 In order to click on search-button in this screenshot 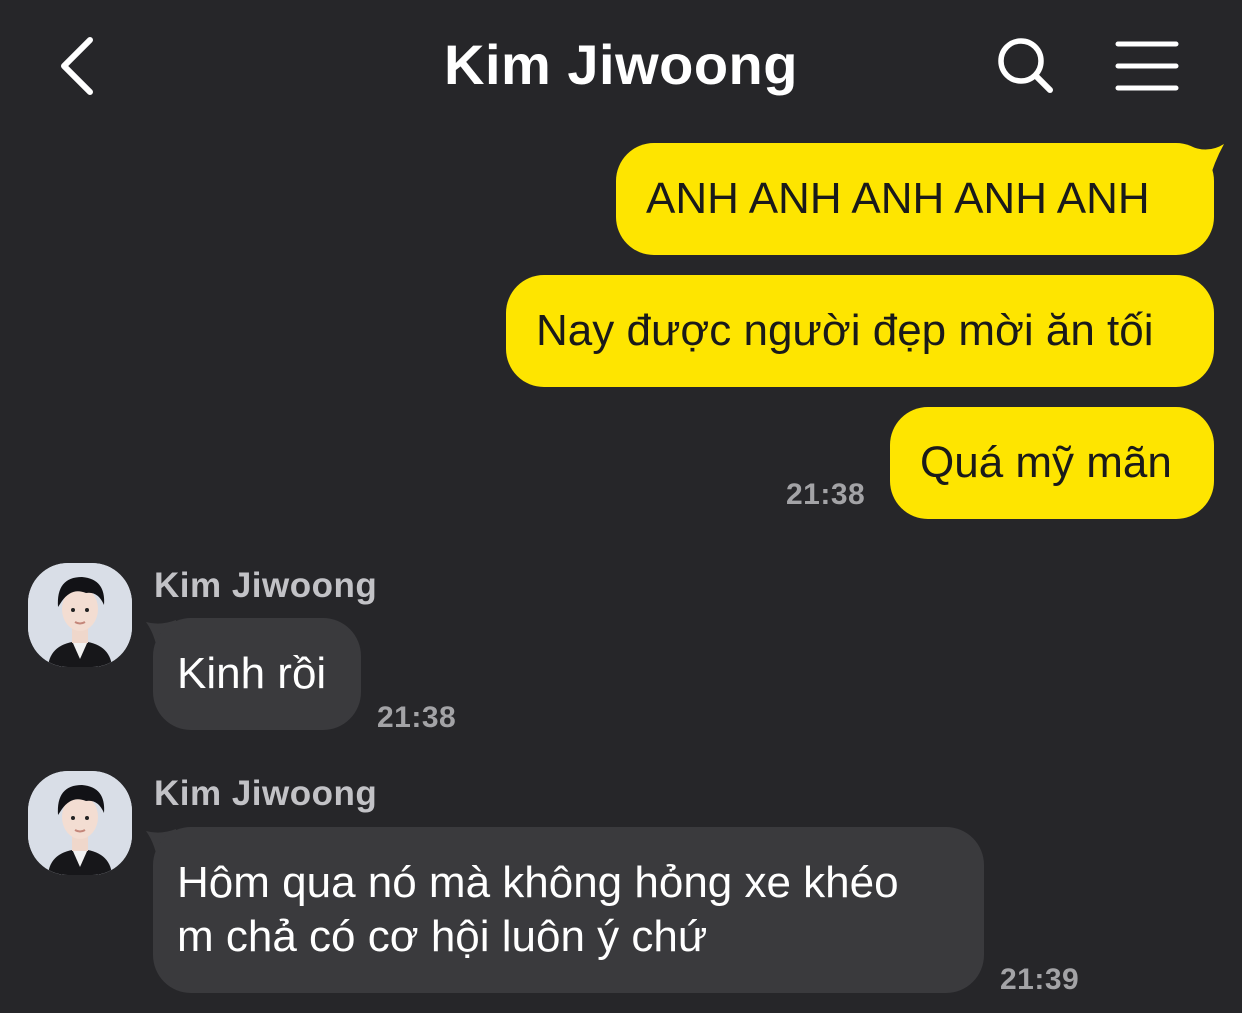, I will do `click(1026, 66)`.